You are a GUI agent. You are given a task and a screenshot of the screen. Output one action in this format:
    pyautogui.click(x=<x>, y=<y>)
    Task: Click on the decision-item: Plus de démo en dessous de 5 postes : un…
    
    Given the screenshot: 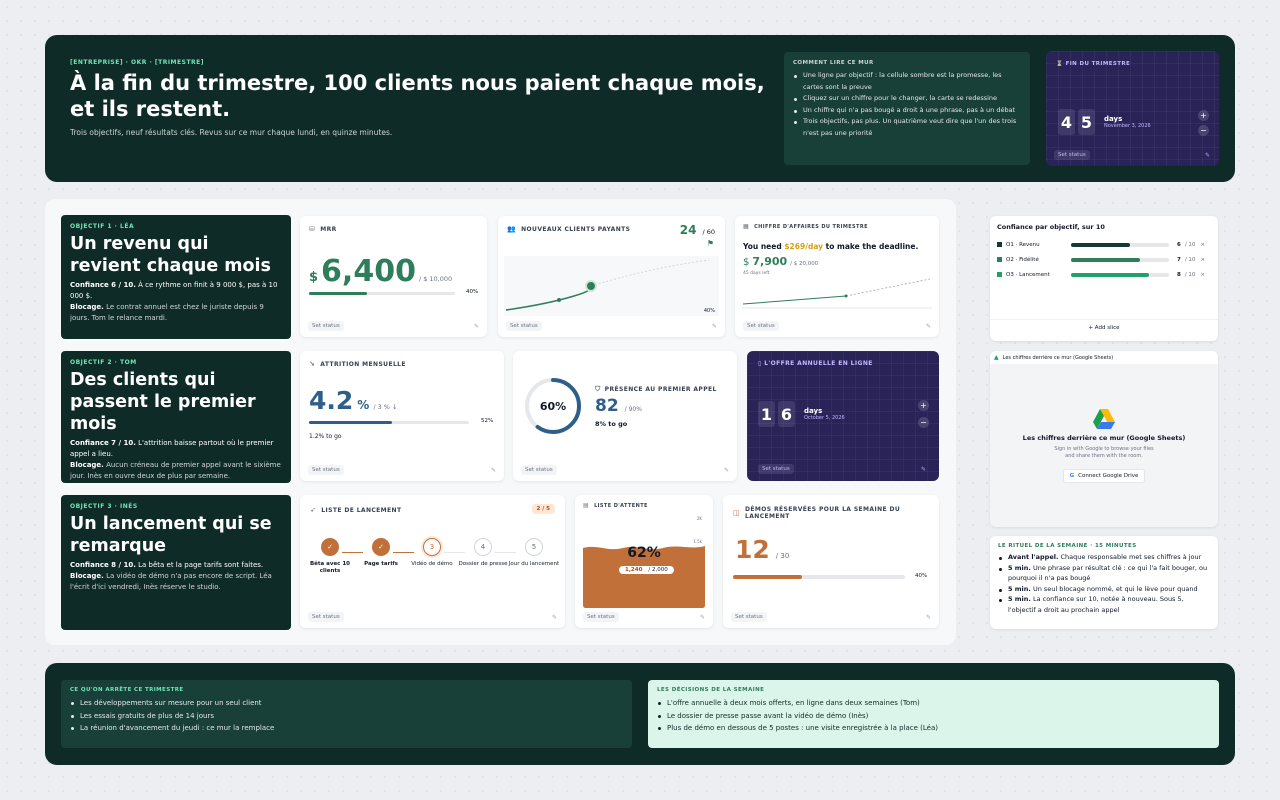 What is the action you would take?
    pyautogui.click(x=933, y=728)
    